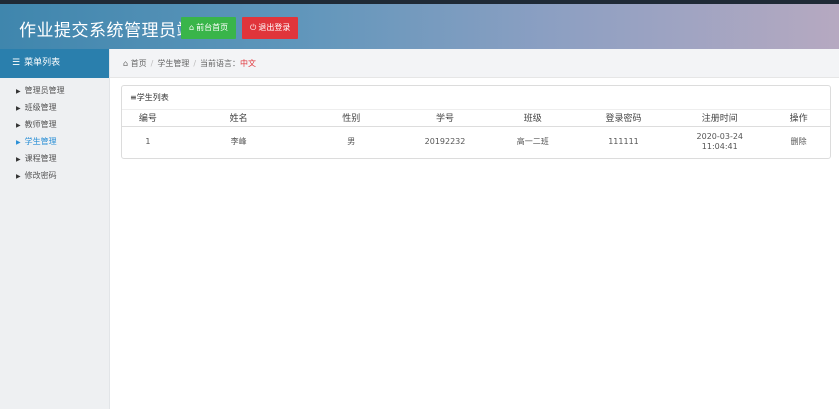  I want to click on breadcrumb-lang-label: 当前语言：, so click(220, 63).